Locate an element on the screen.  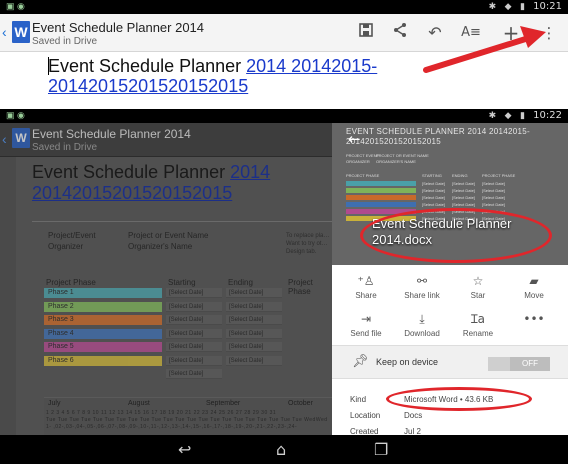
phase-row: Phase 2 is located at coordinates (103, 307).